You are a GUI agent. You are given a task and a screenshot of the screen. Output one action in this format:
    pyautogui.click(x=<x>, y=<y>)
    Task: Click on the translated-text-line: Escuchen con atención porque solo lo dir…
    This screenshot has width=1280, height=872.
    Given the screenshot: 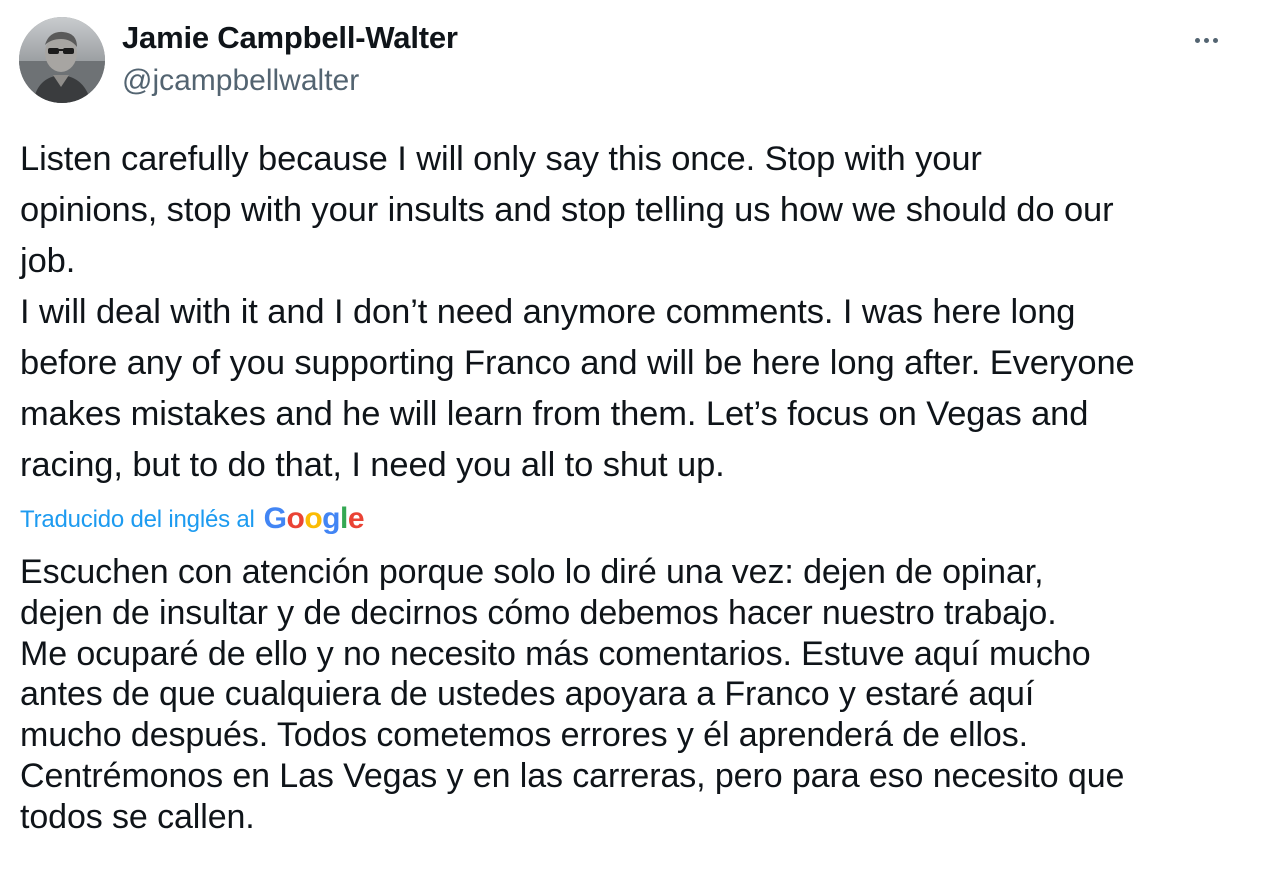 What is the action you would take?
    pyautogui.click(x=532, y=572)
    